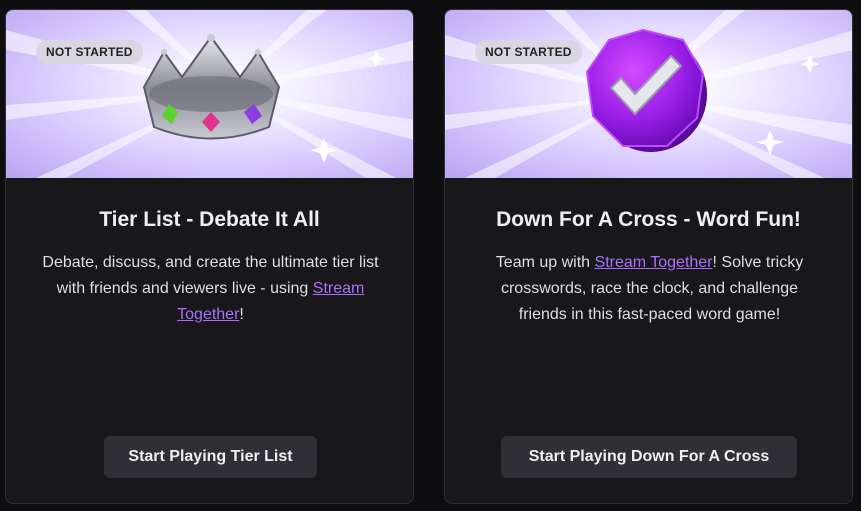  I want to click on description-text: Team up with, so click(545, 262).